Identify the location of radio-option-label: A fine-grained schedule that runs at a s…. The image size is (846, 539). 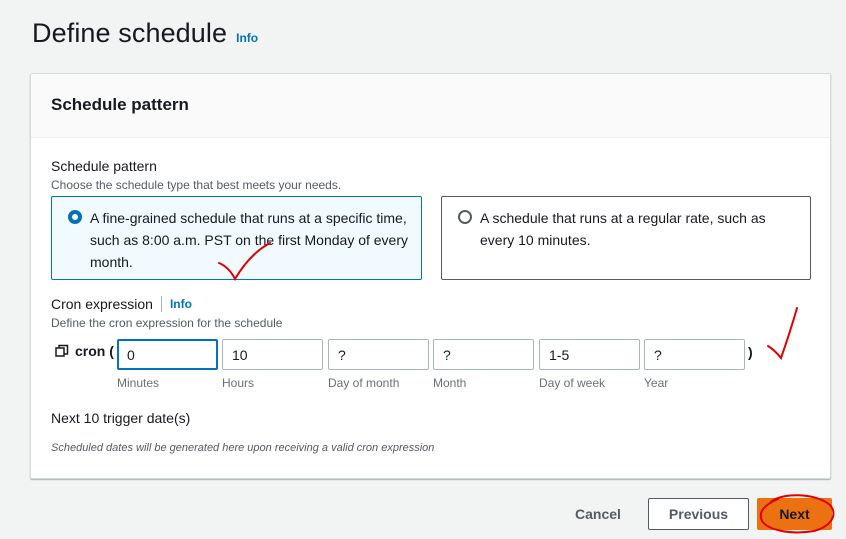
(249, 240).